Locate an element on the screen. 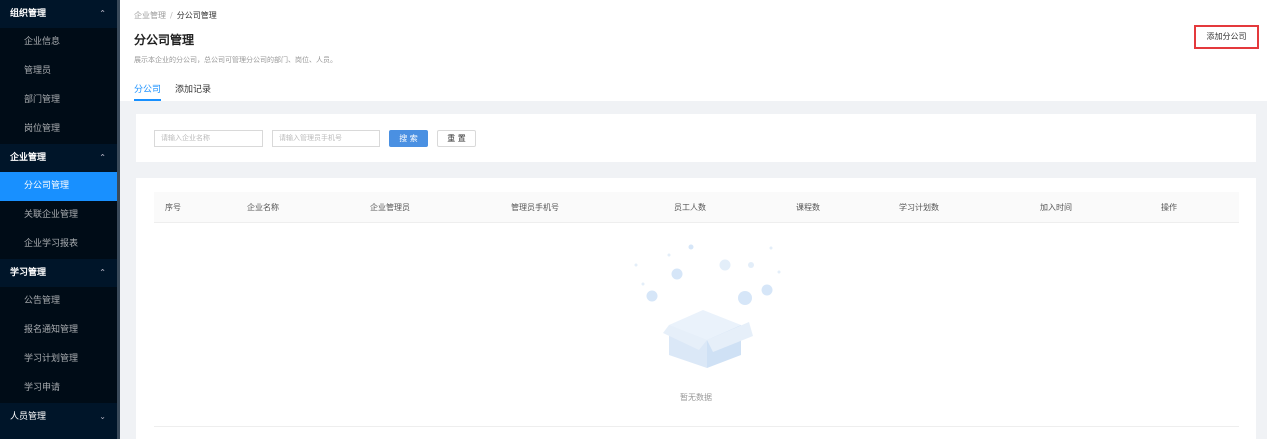  column-header-join-time: 加入时间 is located at coordinates (1056, 207).